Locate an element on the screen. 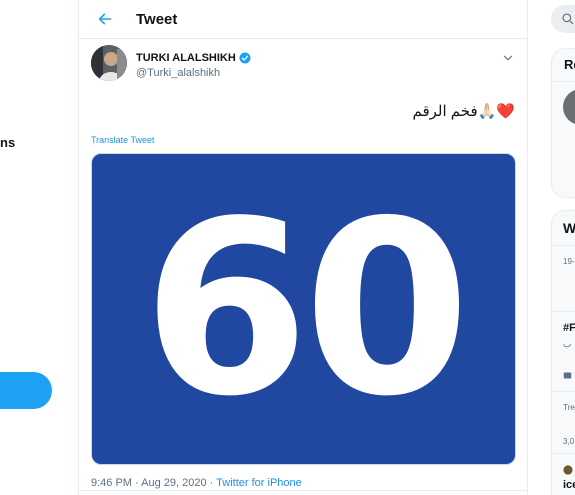  trend-meta: 19- is located at coordinates (569, 261).